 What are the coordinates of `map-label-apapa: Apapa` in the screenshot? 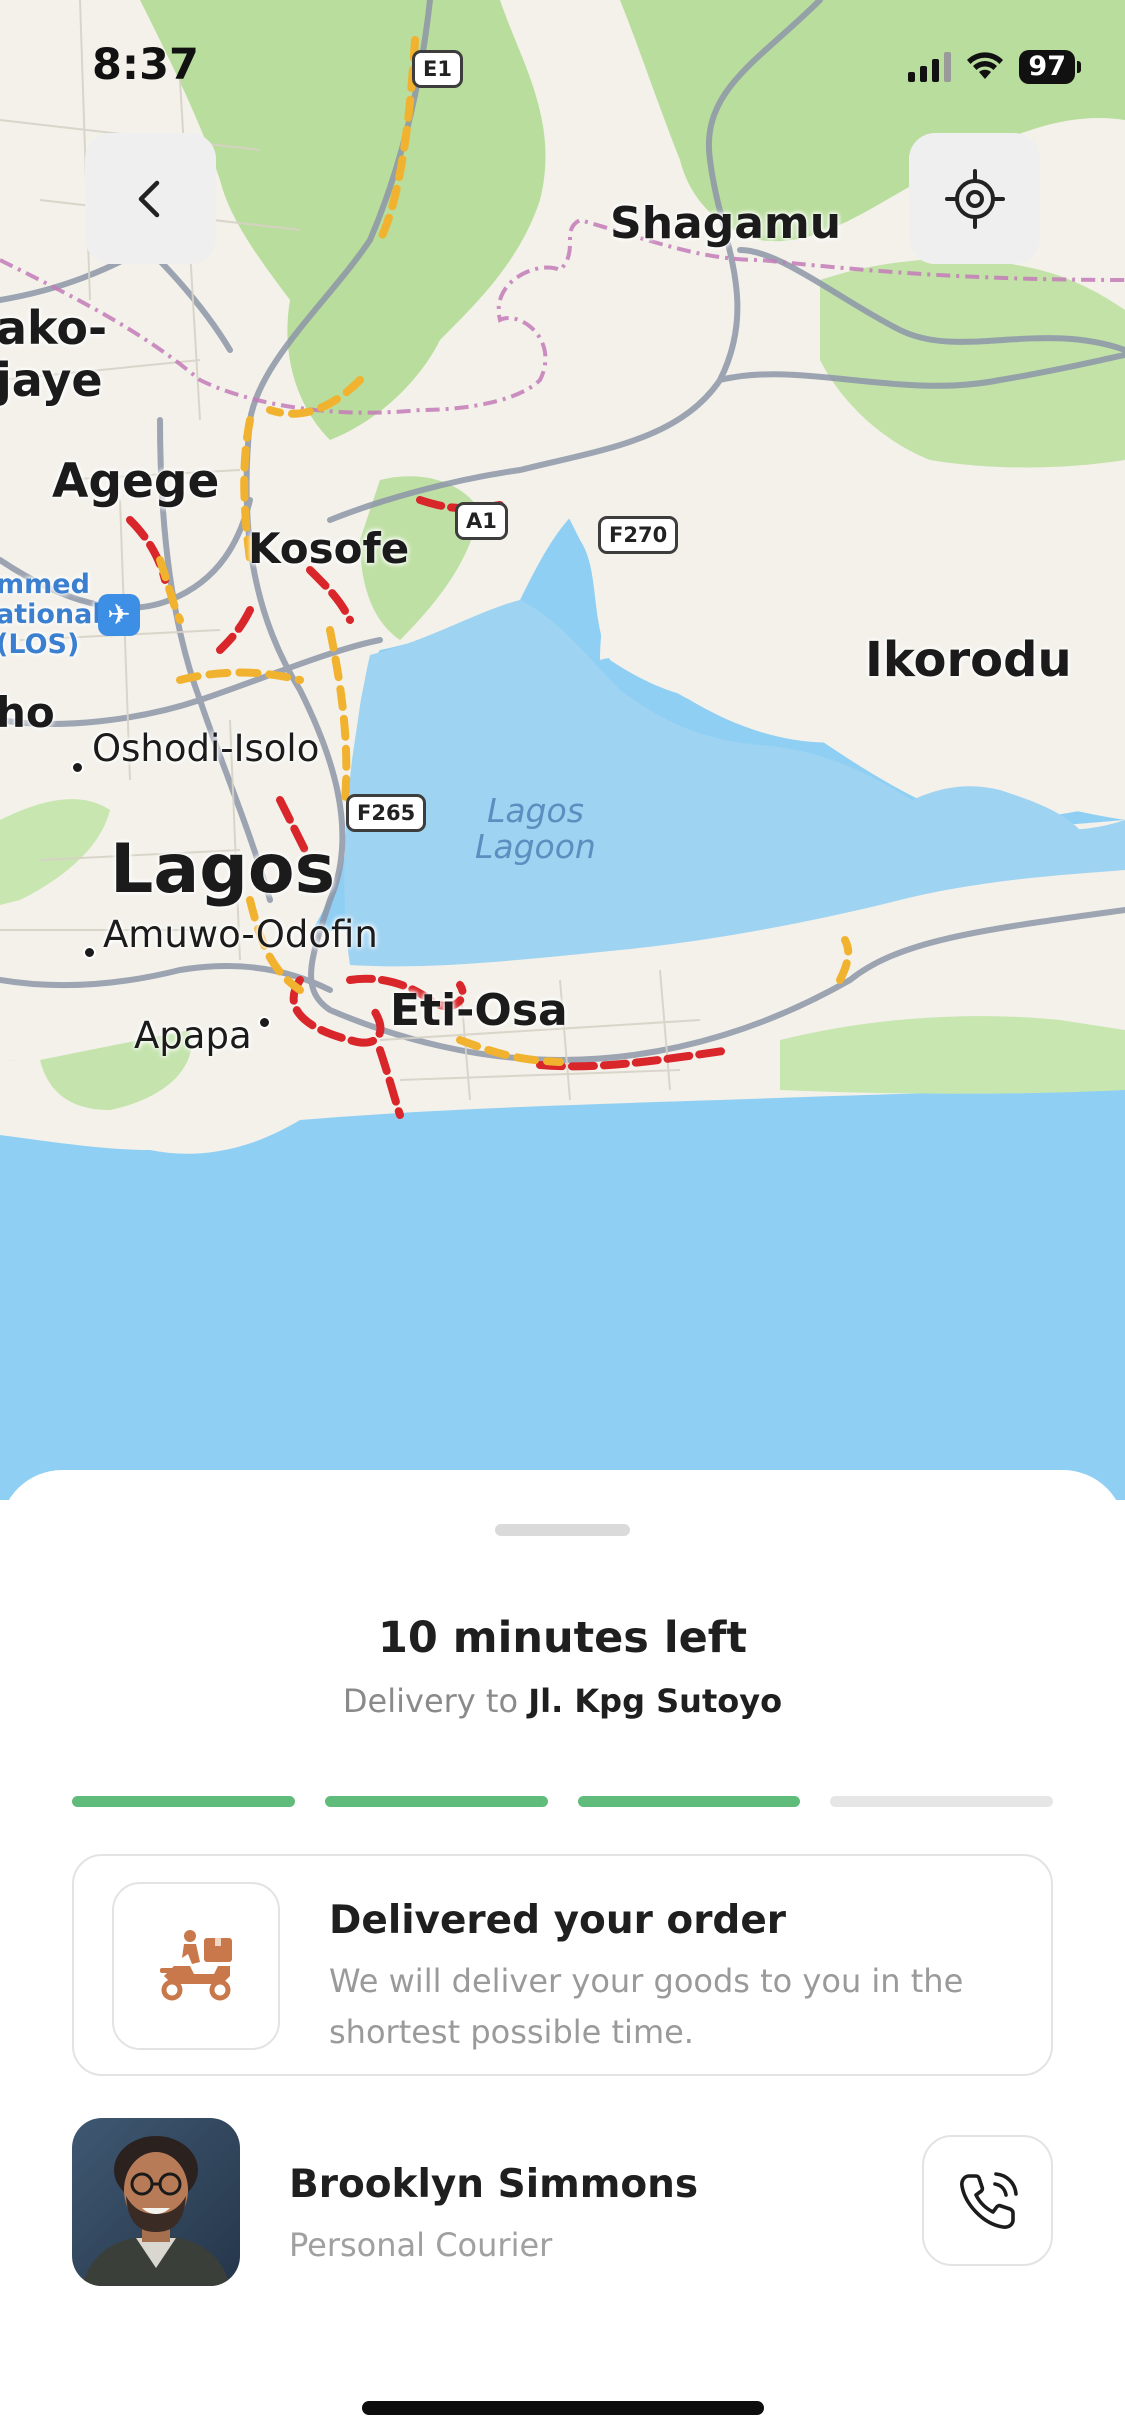 It's located at (193, 1035).